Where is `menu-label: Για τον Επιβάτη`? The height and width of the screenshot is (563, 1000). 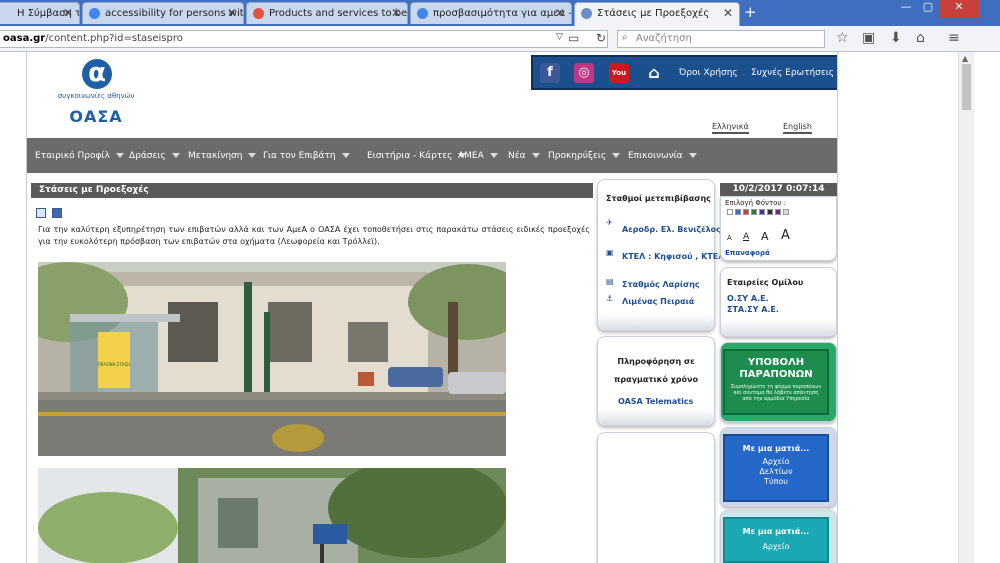 menu-label: Για τον Επιβάτη is located at coordinates (299, 156).